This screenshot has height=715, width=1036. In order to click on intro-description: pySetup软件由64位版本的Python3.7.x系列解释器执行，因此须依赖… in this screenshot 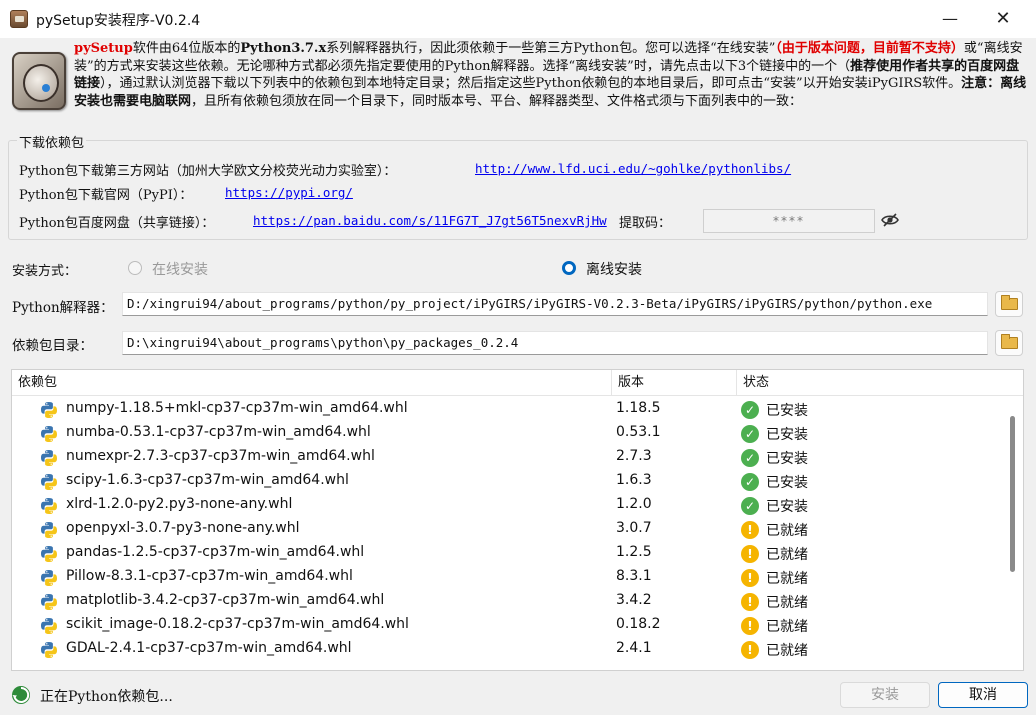, I will do `click(550, 75)`.